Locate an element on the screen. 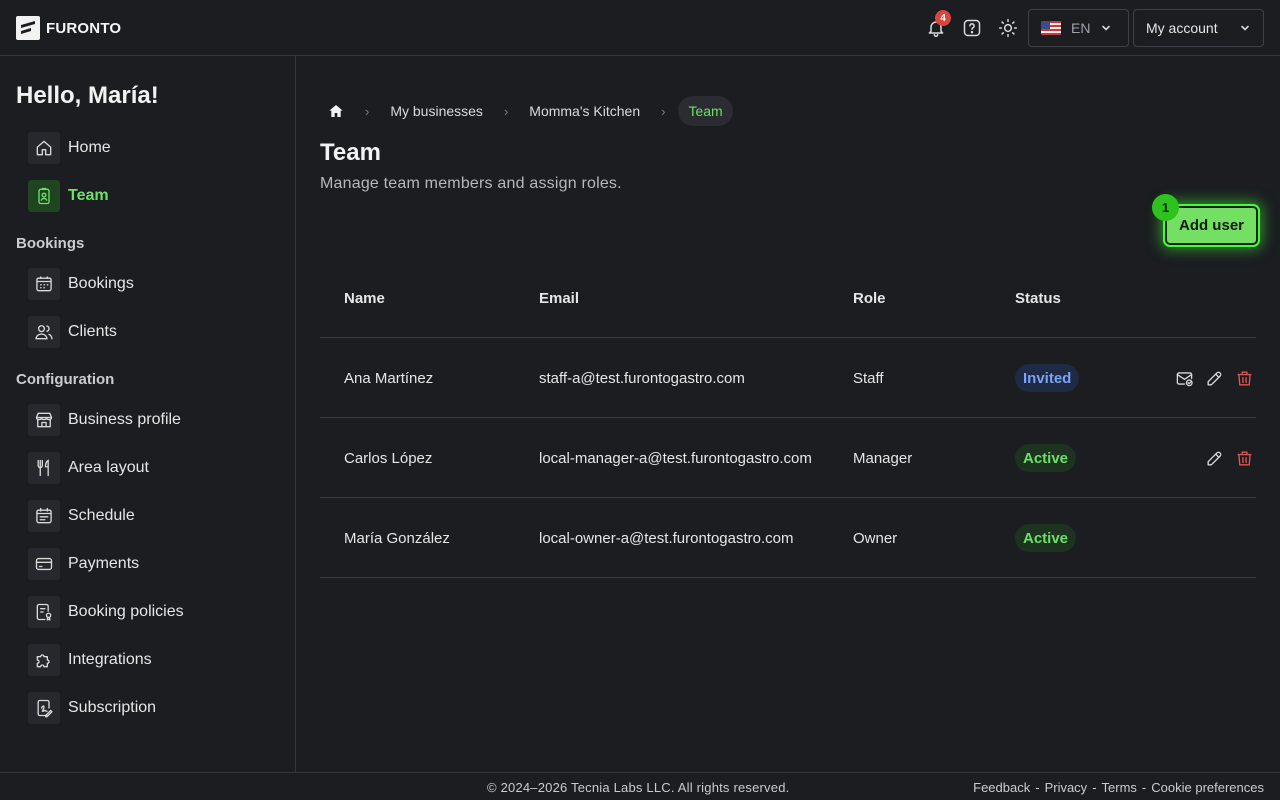  sidebar-item-bookings: Bookings is located at coordinates (81, 284).